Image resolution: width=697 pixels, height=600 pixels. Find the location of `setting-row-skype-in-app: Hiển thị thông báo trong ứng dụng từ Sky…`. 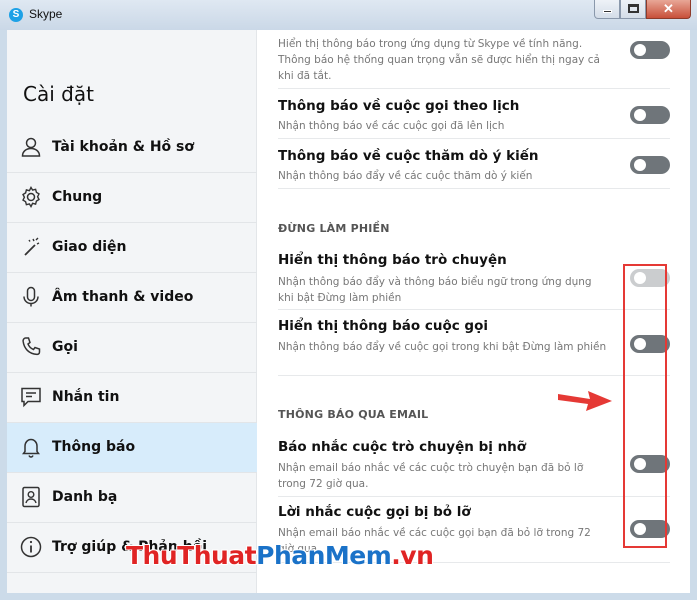

setting-row-skype-in-app: Hiển thị thông báo trong ứng dụng từ Sky… is located at coordinates (474, 59).